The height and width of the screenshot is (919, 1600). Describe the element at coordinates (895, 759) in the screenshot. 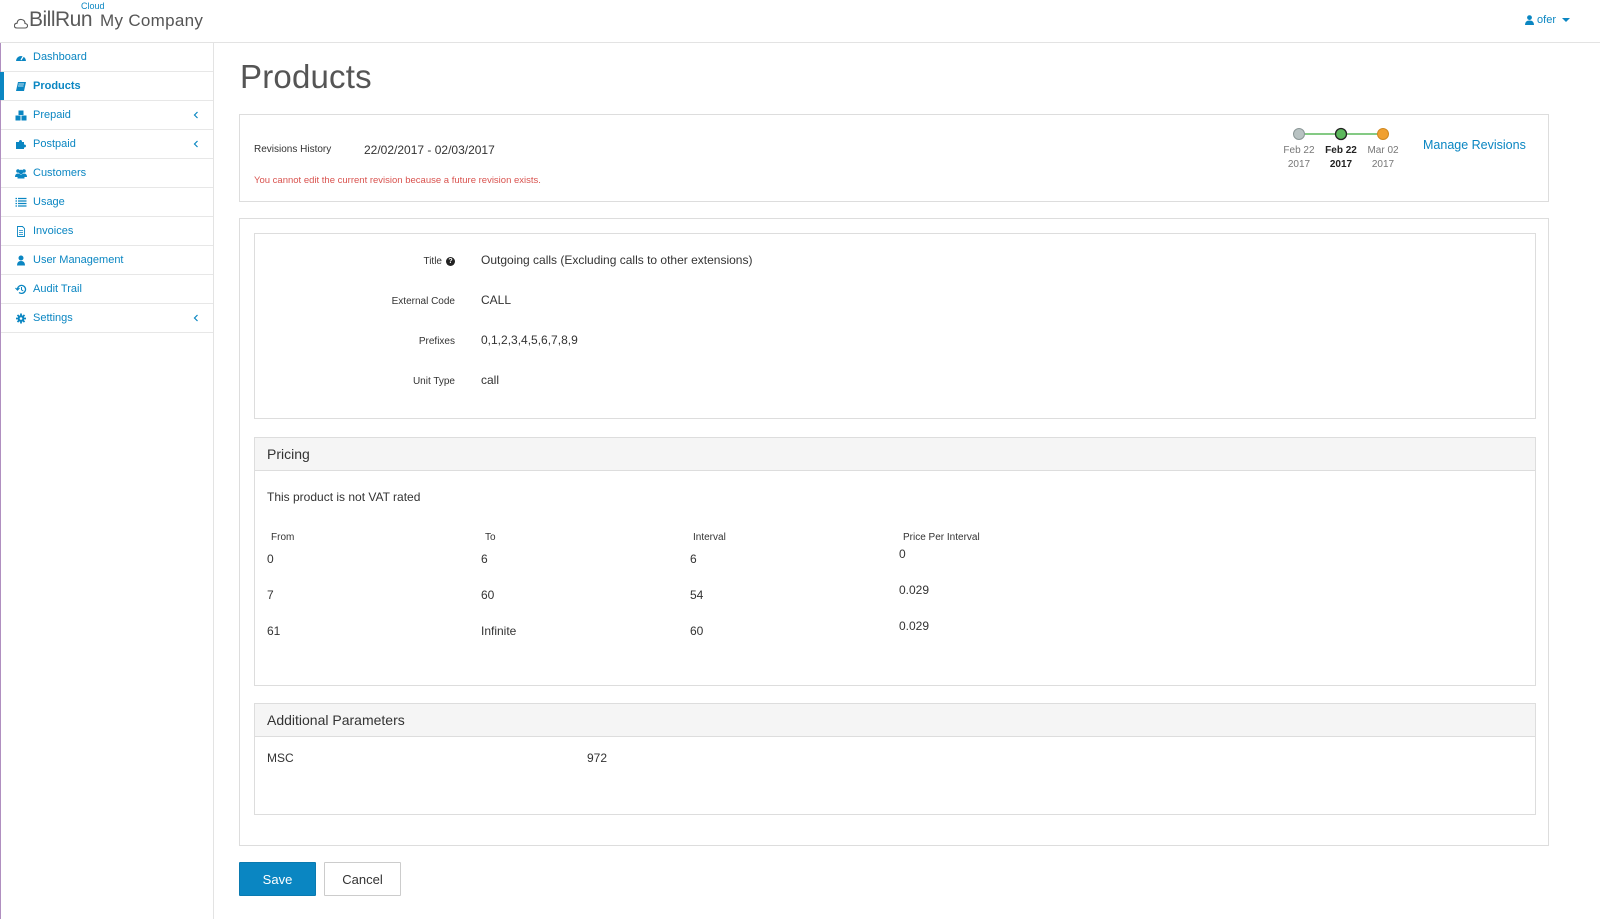

I see `additional-parameters-section: Additional Parameters MSC 972` at that location.